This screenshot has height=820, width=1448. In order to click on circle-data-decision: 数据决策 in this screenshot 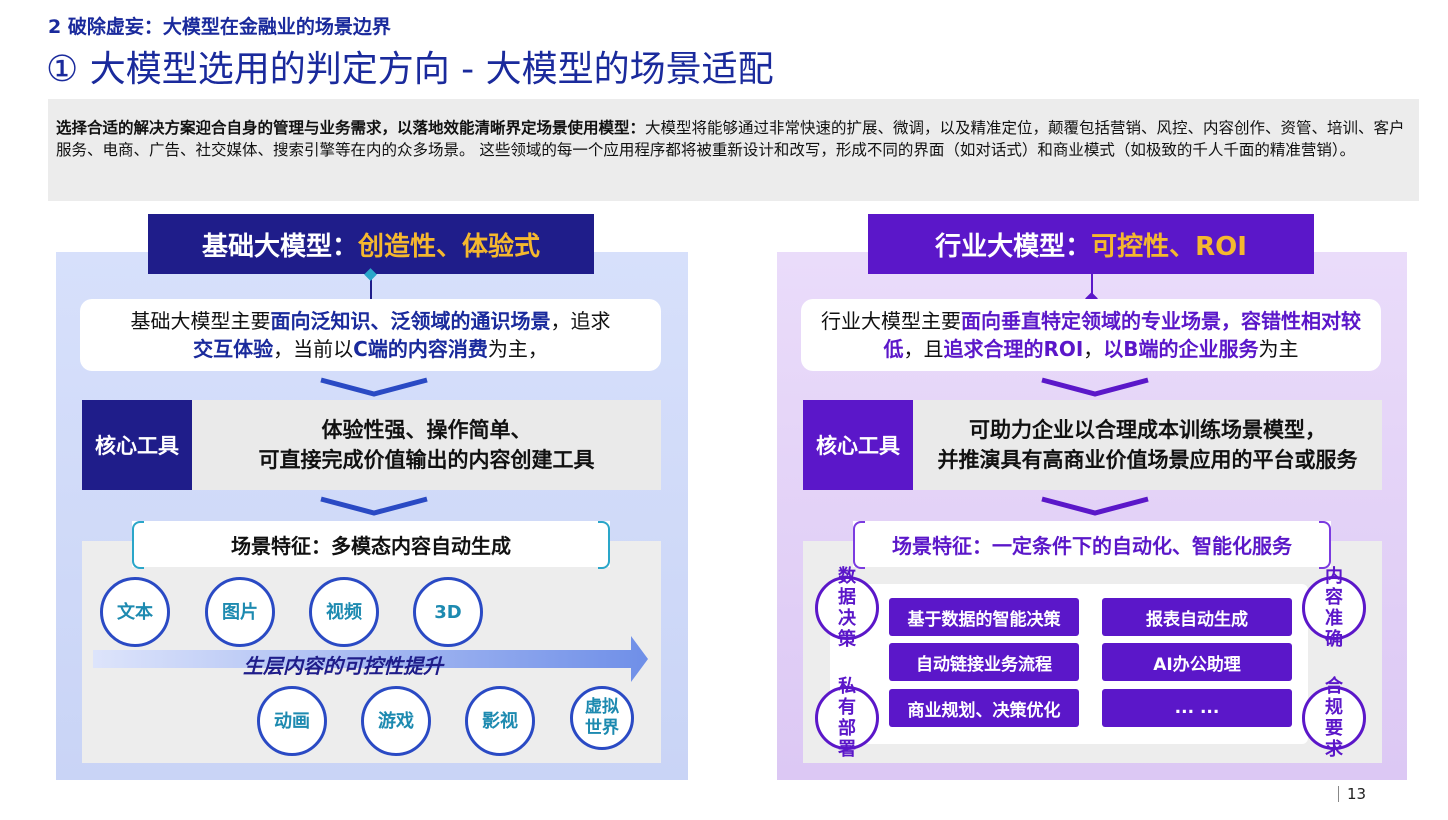, I will do `click(847, 608)`.